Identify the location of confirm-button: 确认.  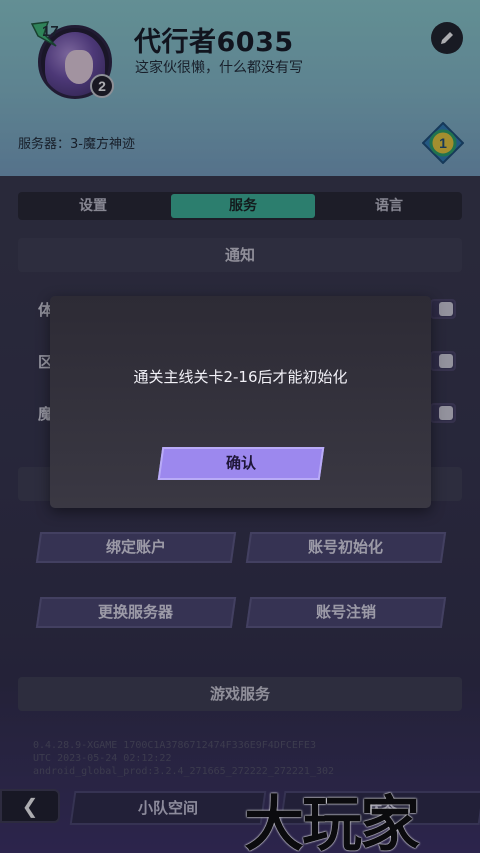
(241, 463).